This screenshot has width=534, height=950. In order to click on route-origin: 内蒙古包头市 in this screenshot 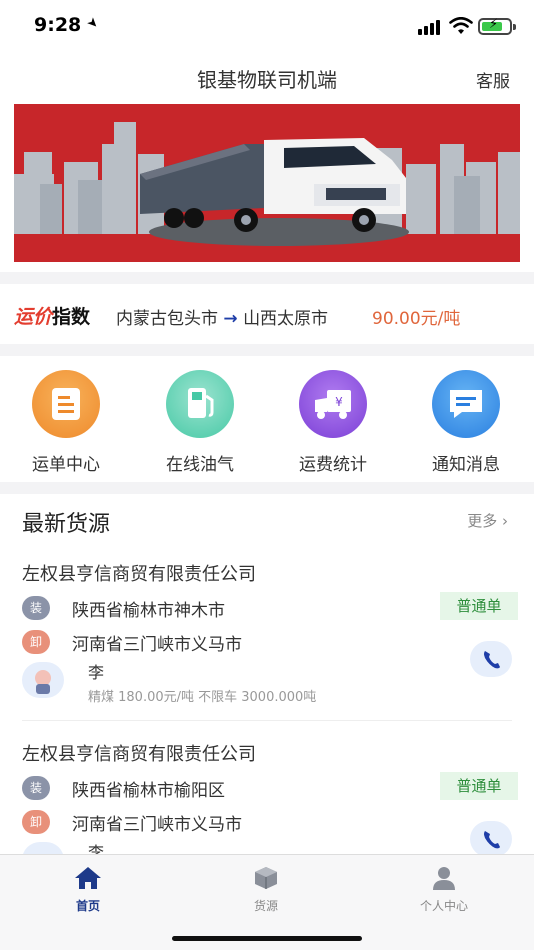, I will do `click(167, 319)`.